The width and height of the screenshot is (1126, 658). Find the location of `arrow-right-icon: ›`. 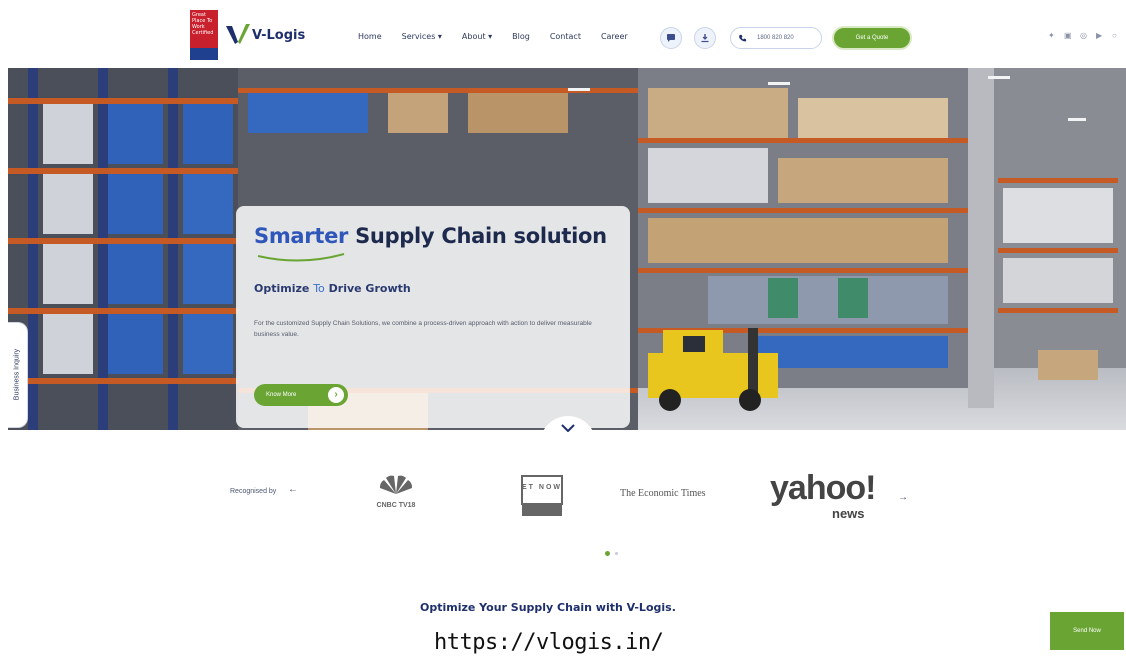

arrow-right-icon: › is located at coordinates (336, 395).